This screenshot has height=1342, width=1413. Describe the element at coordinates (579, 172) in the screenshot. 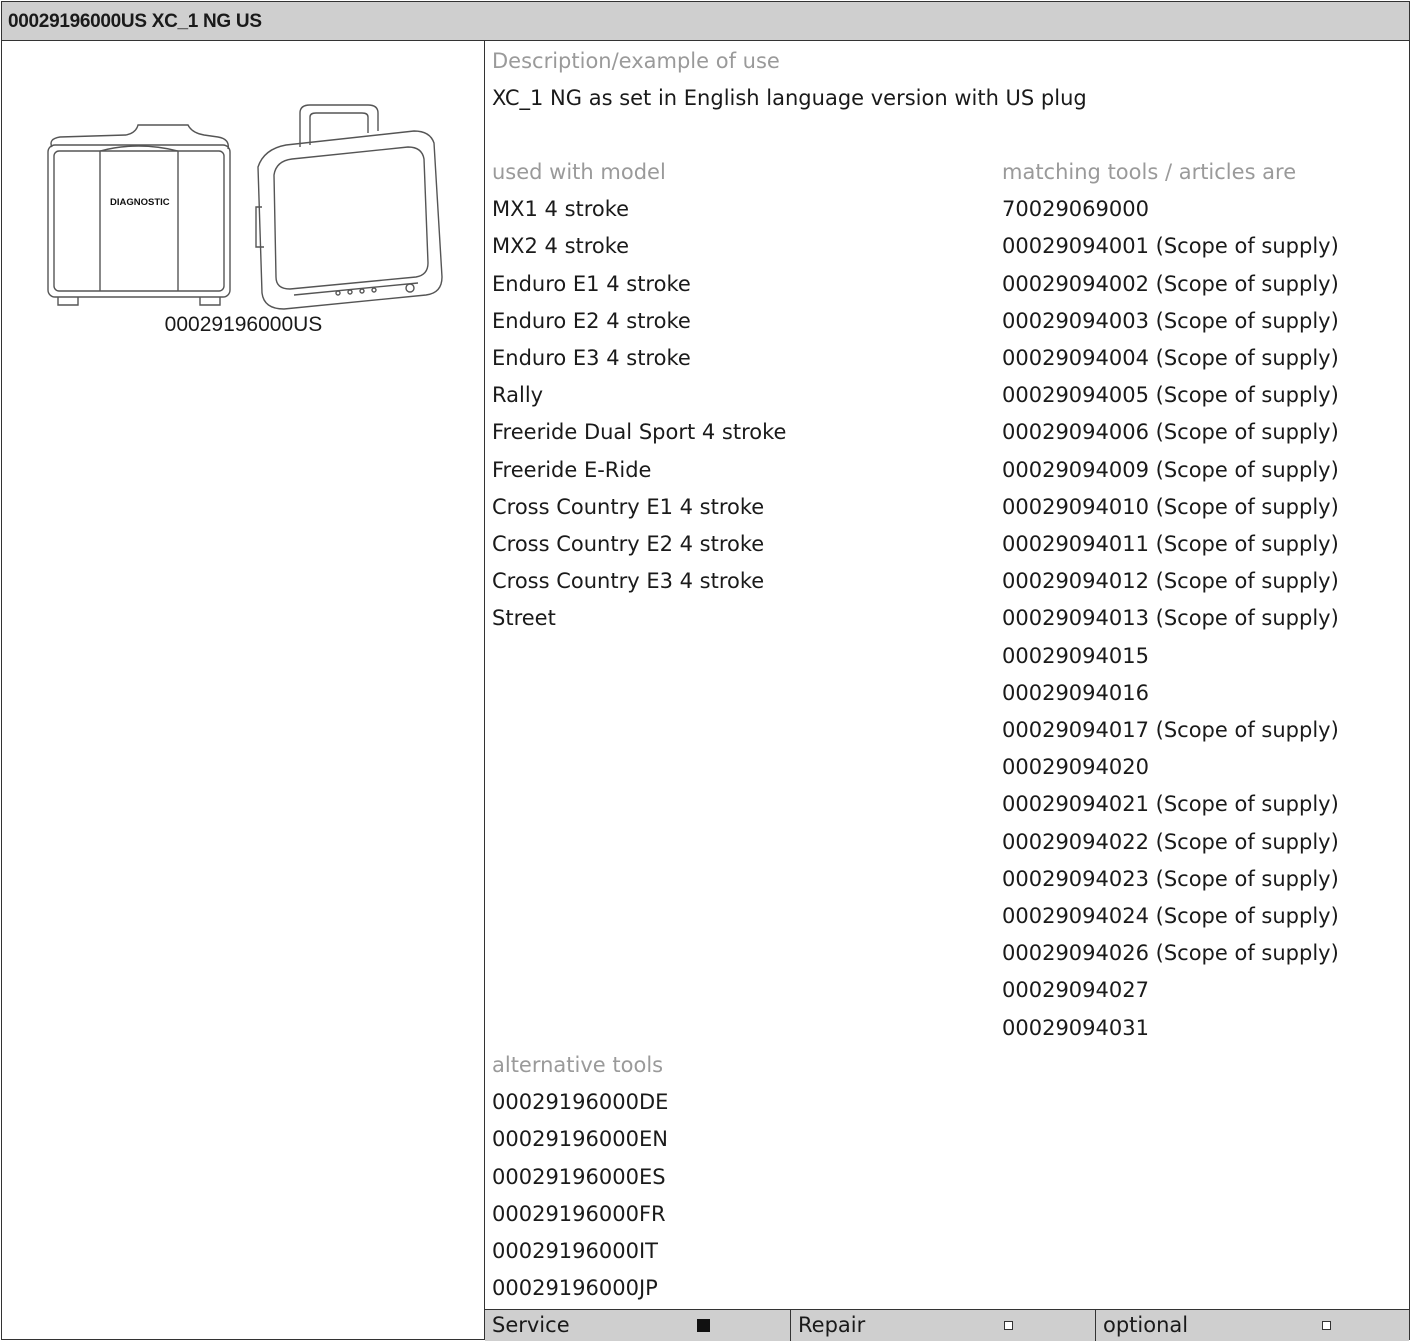

I see `models-label: used with model` at that location.